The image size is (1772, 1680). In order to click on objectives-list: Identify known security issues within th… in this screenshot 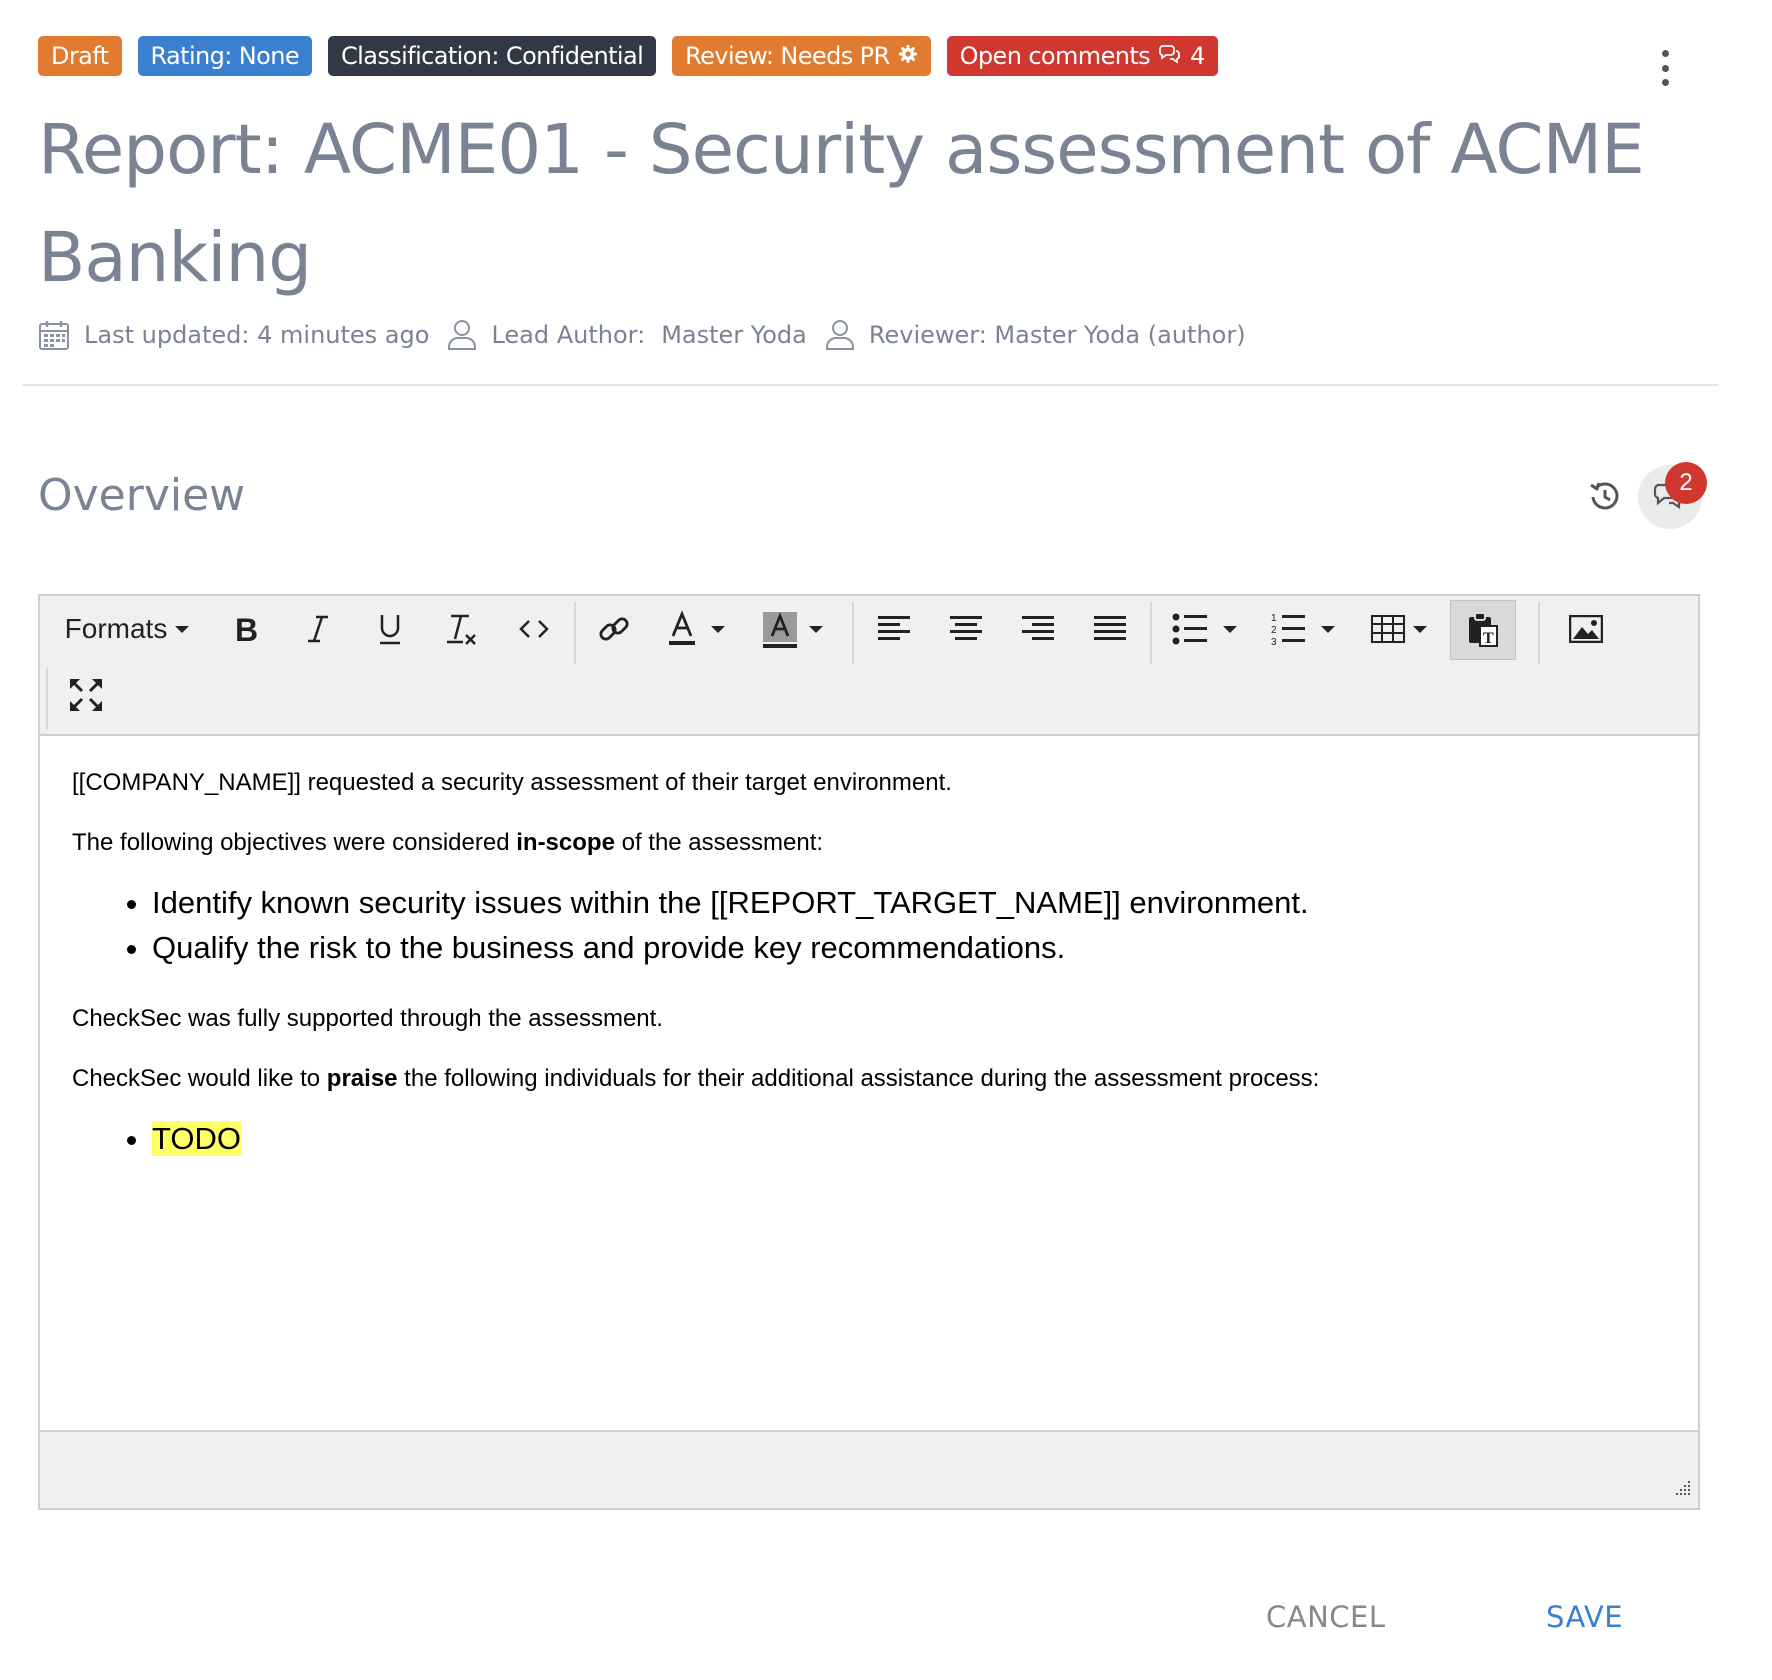, I will do `click(872, 925)`.